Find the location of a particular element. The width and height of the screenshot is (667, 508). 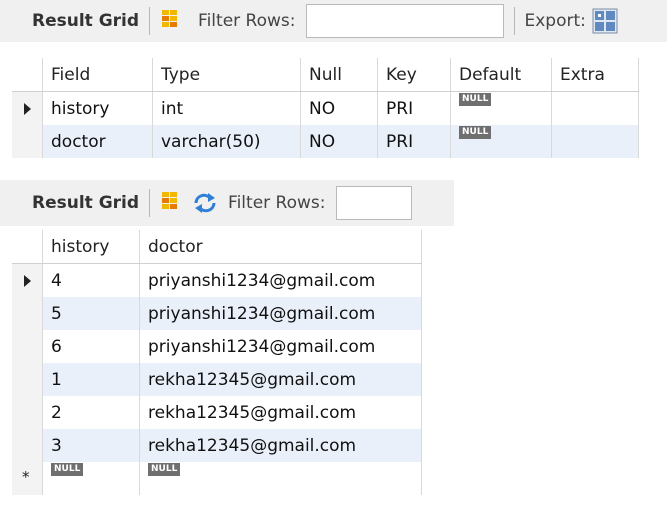

column-header: Field is located at coordinates (97, 75).